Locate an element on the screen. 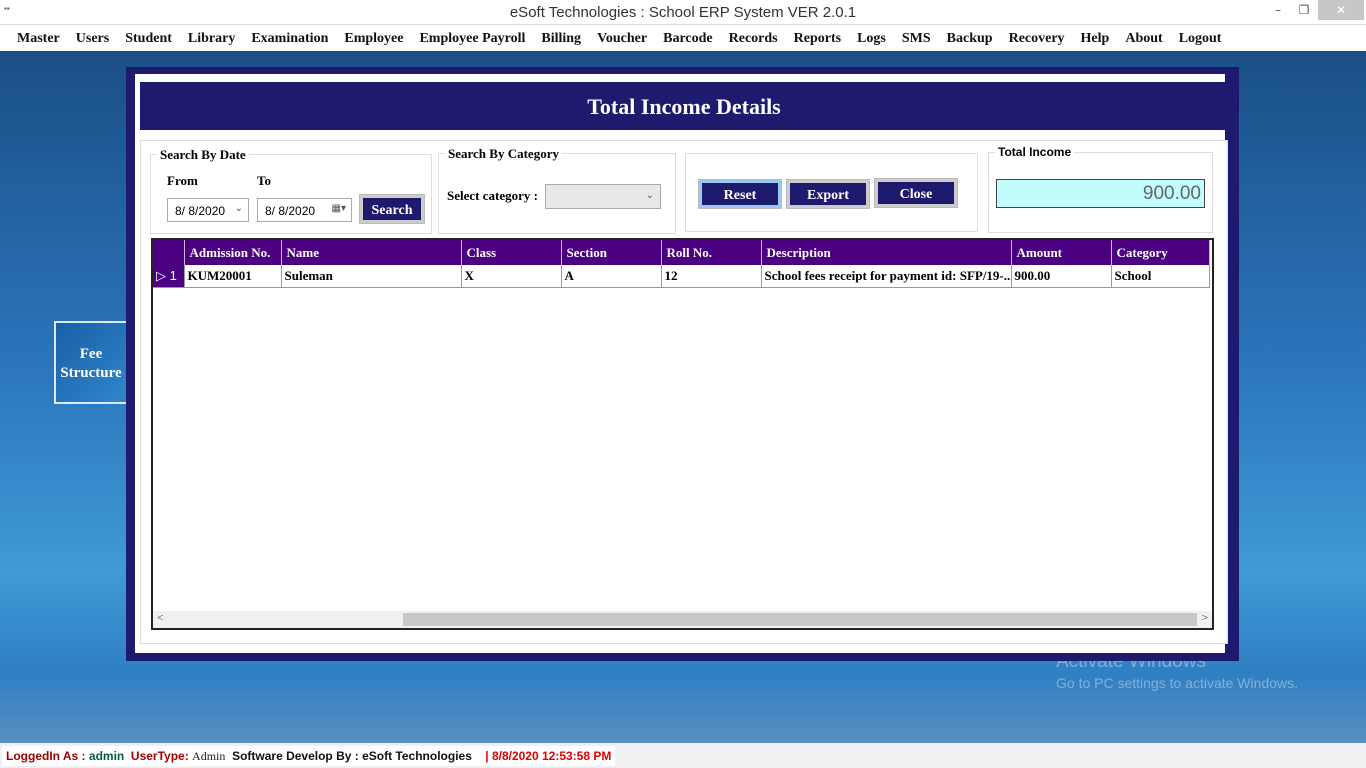 The image size is (1366, 768). table-cell: X is located at coordinates (511, 276).